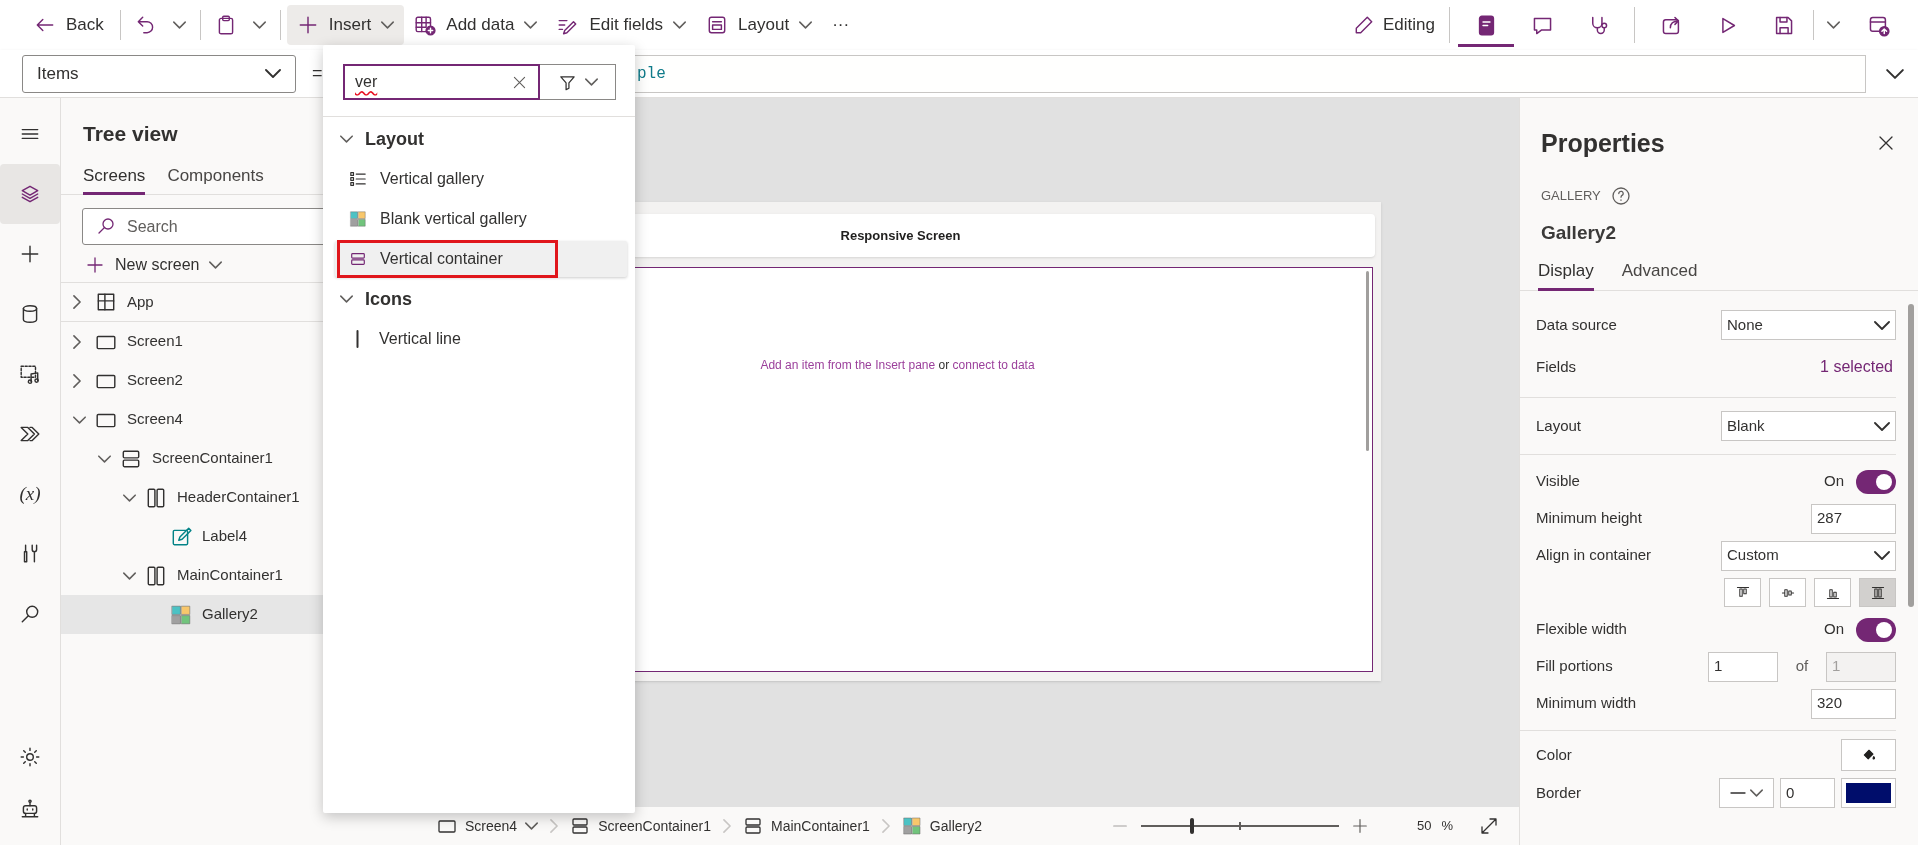 The image size is (1918, 845). I want to click on filter-button, so click(578, 82).